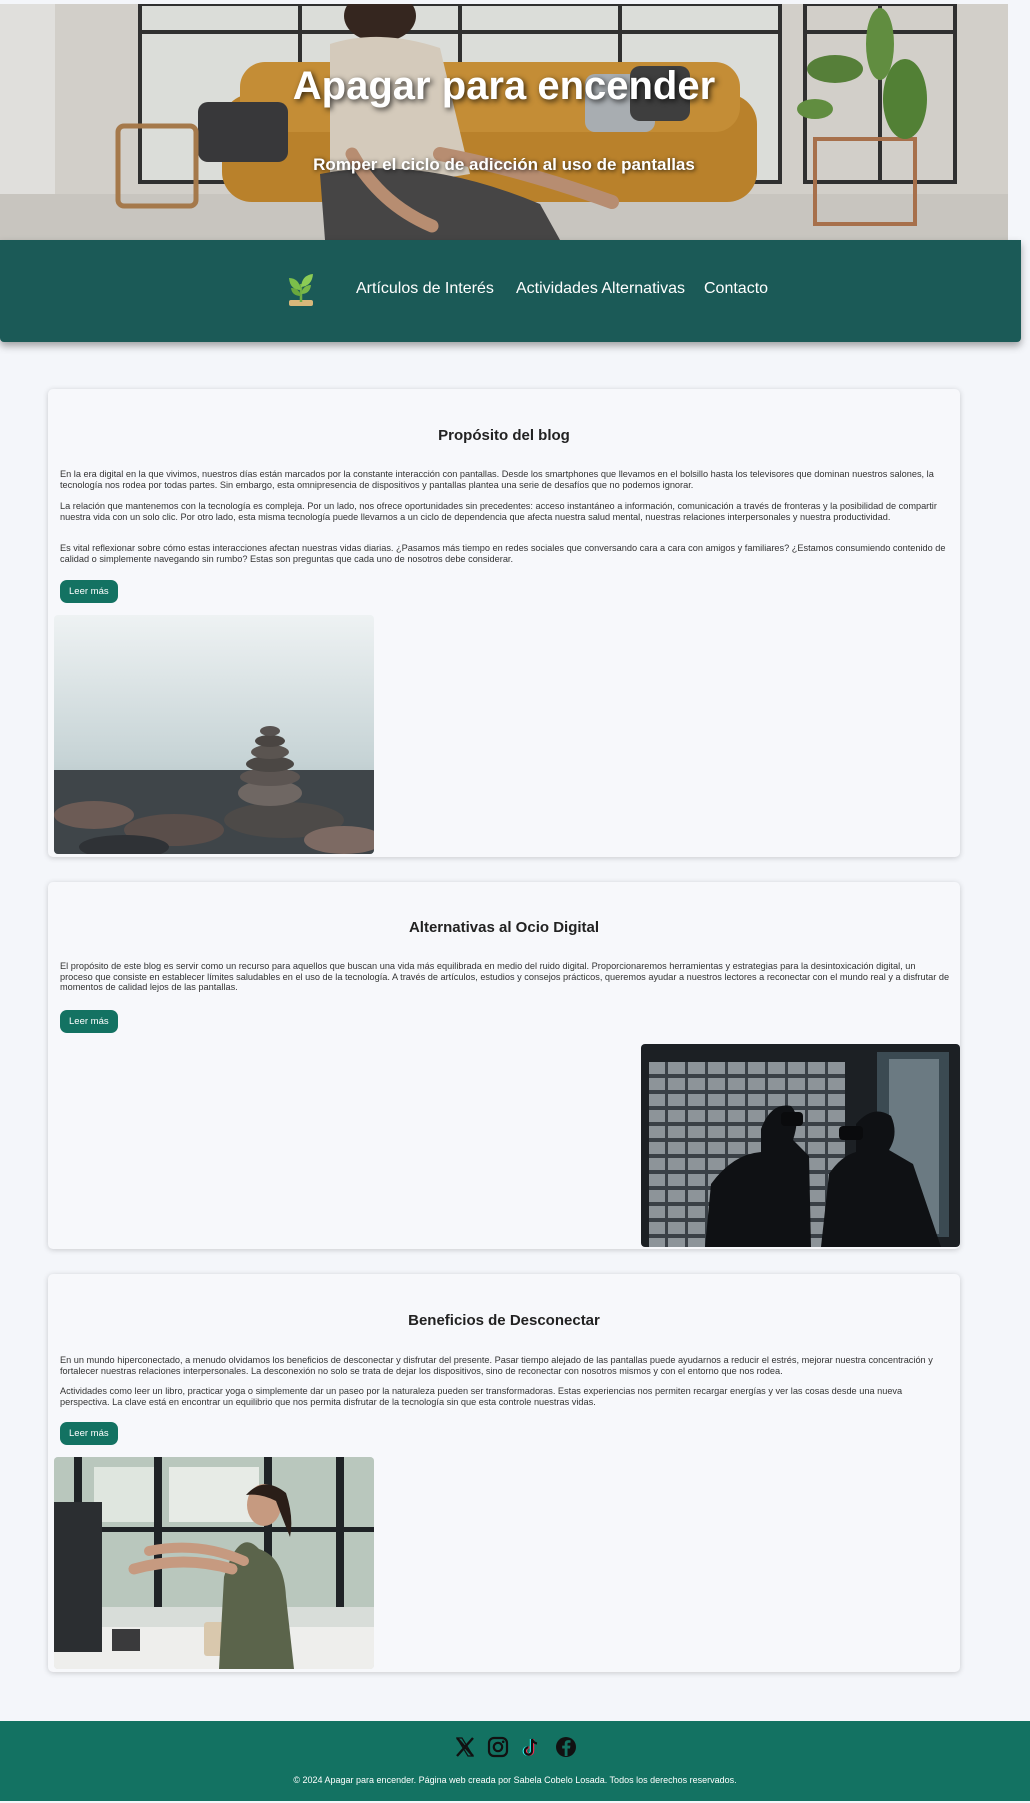 The height and width of the screenshot is (1803, 1030). Describe the element at coordinates (800, 1145) in the screenshot. I see `vr-silhouettes-photo` at that location.